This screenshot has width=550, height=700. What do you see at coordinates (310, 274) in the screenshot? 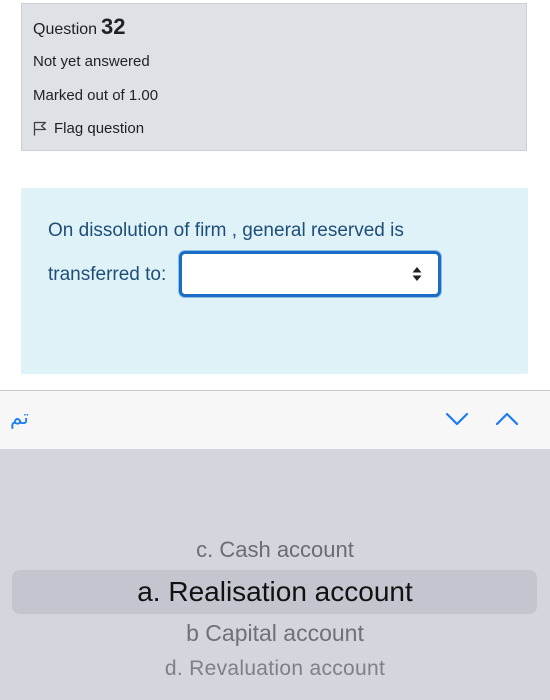
I see `answer-select` at bounding box center [310, 274].